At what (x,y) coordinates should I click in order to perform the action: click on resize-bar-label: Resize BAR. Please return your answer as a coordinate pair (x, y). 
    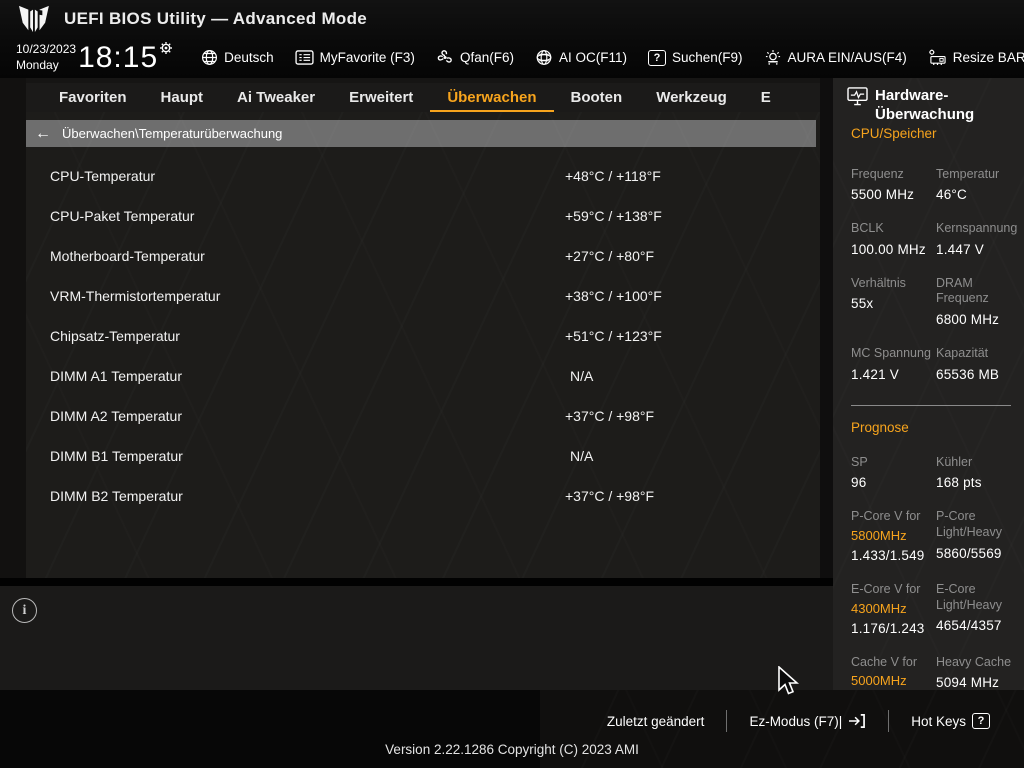
    Looking at the image, I should click on (988, 57).